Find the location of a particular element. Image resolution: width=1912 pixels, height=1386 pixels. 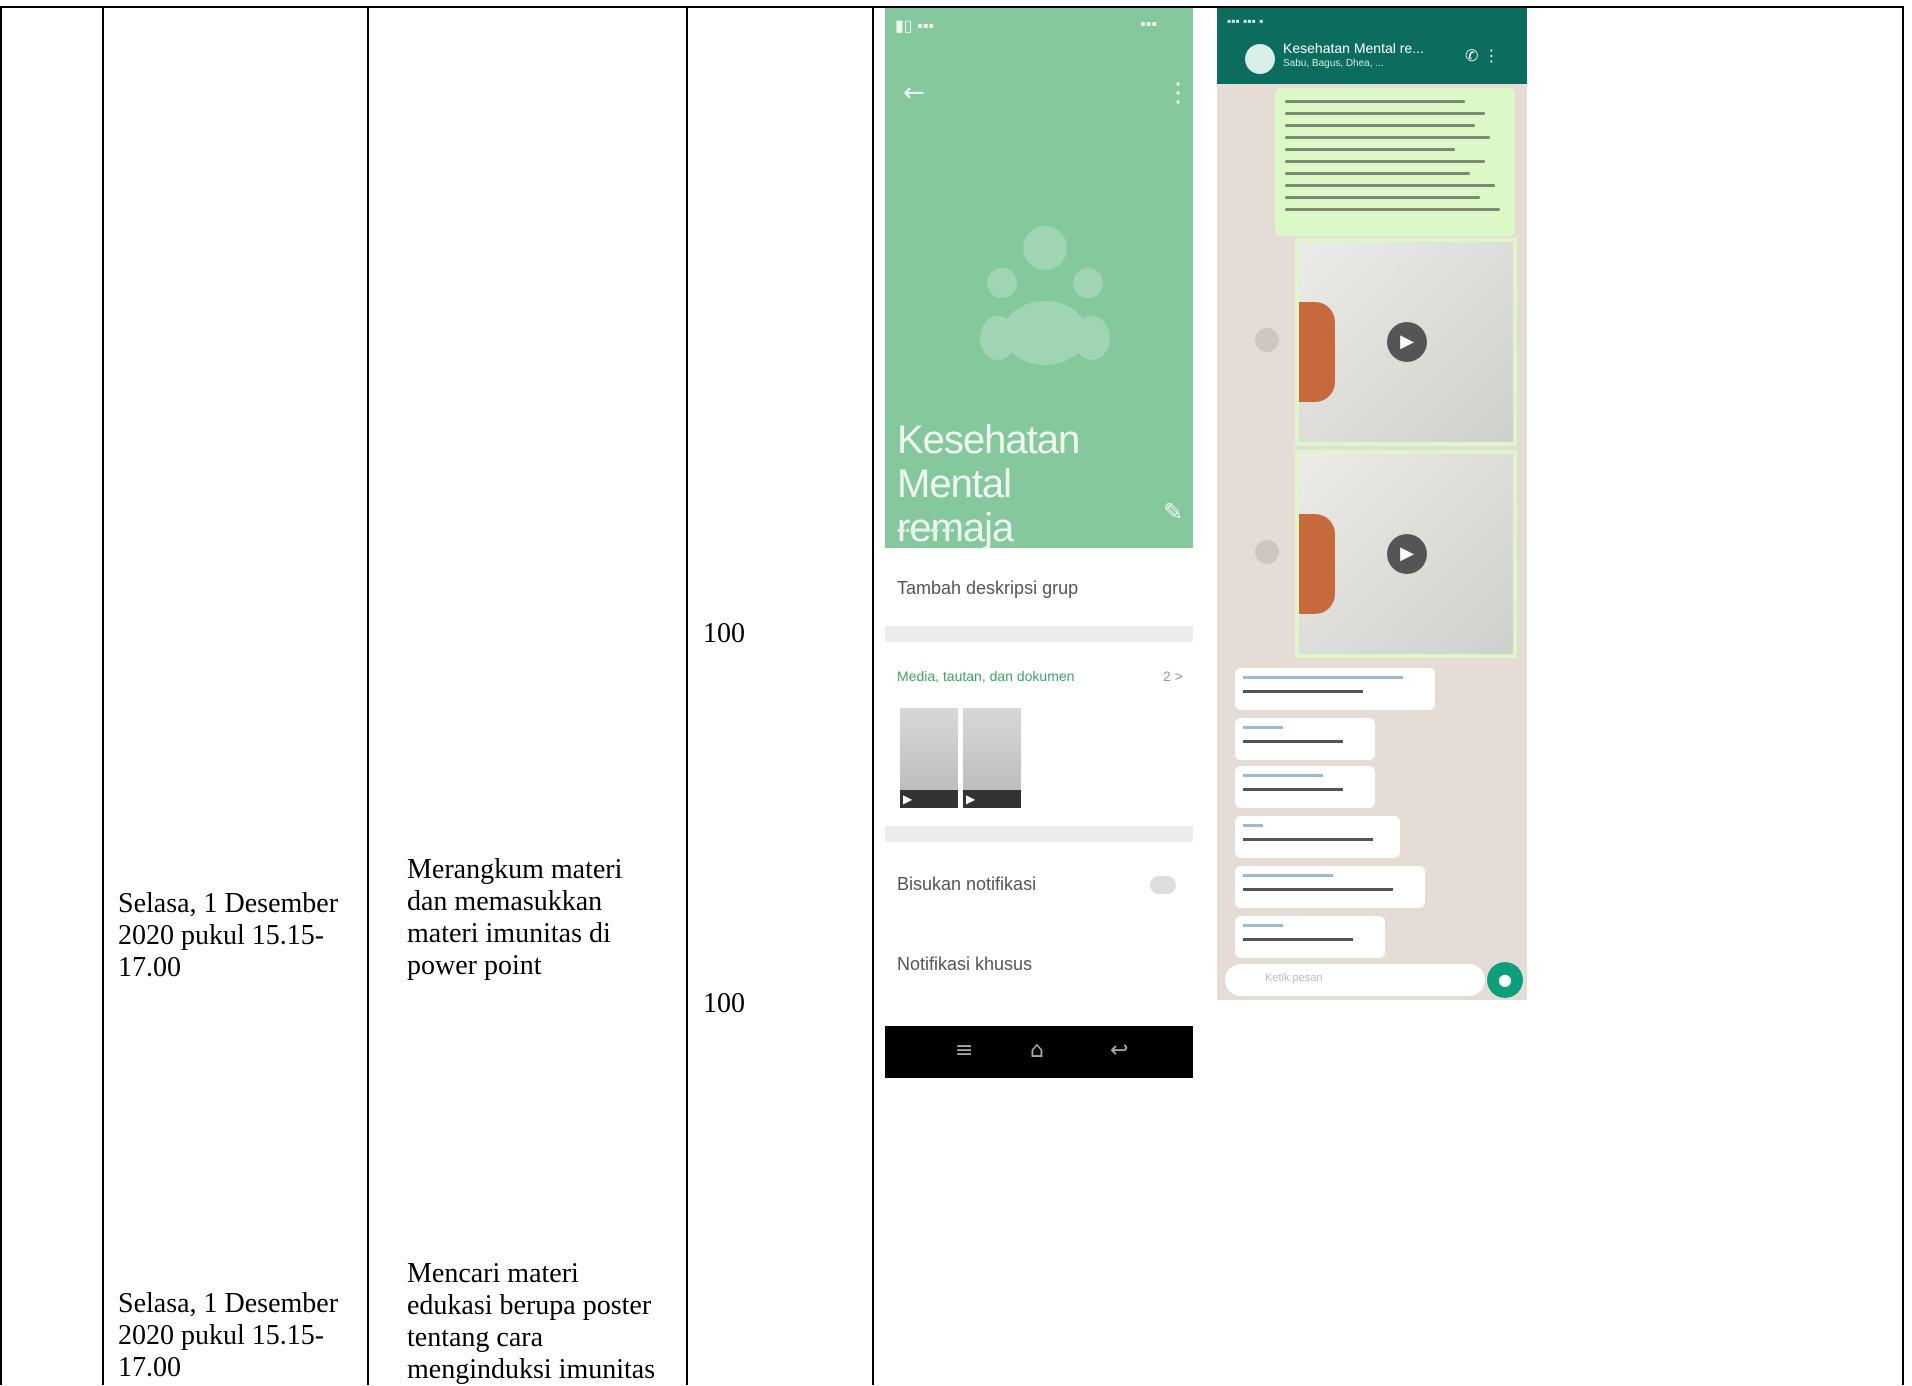

description-row: Tambah deskripsi grup is located at coordinates (987, 588).